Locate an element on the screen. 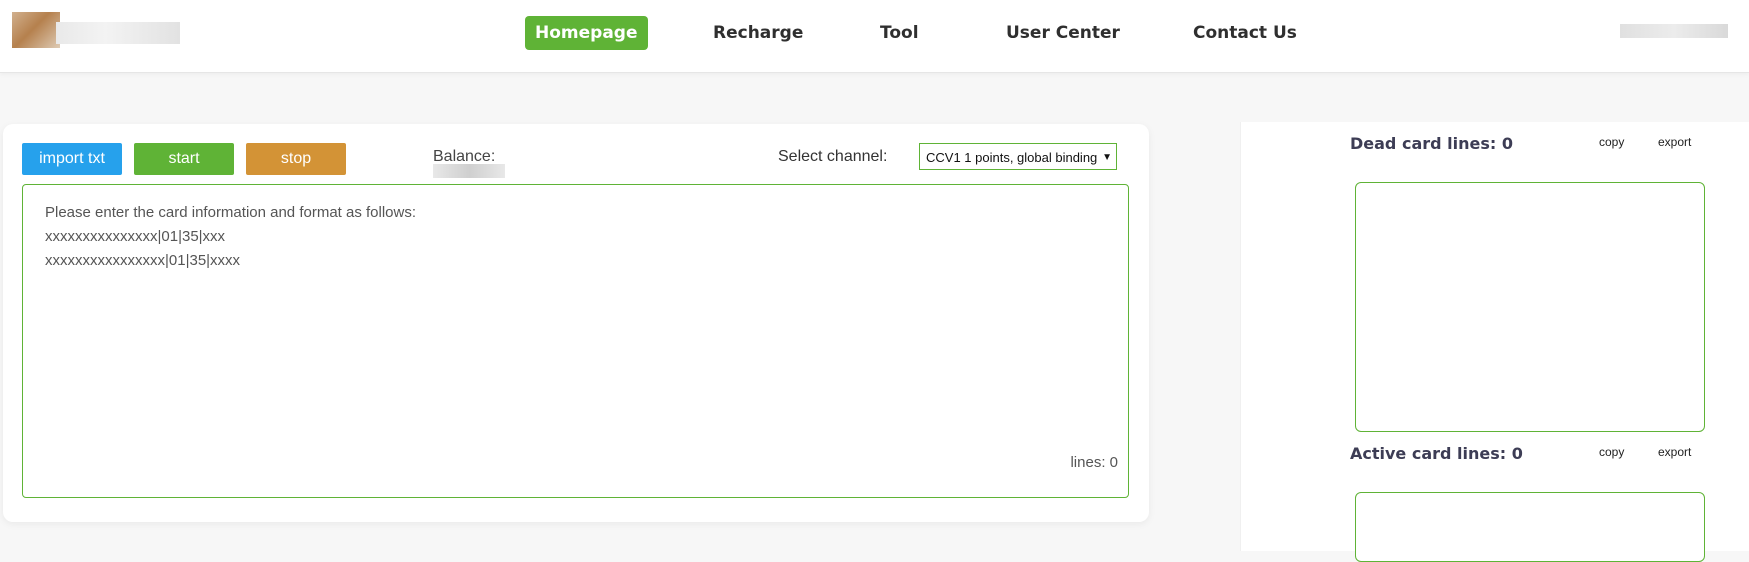 The width and height of the screenshot is (1749, 562). import-txt-button: import txt is located at coordinates (72, 159).